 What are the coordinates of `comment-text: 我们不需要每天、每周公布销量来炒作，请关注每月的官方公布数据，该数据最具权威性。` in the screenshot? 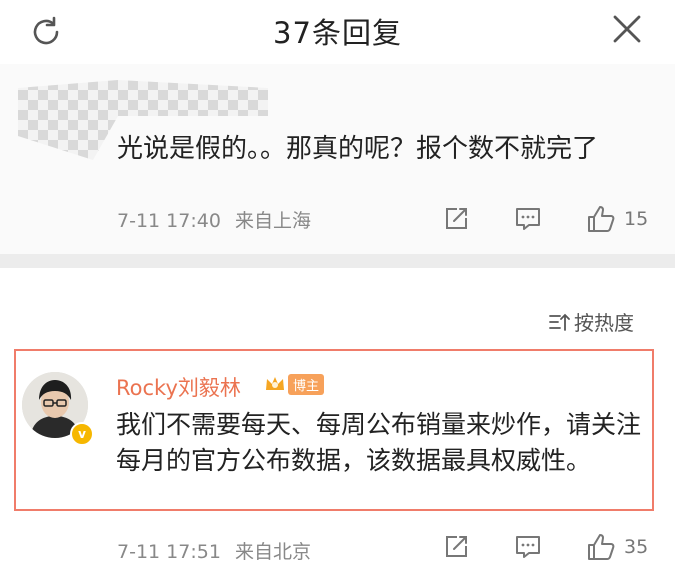 It's located at (379, 442).